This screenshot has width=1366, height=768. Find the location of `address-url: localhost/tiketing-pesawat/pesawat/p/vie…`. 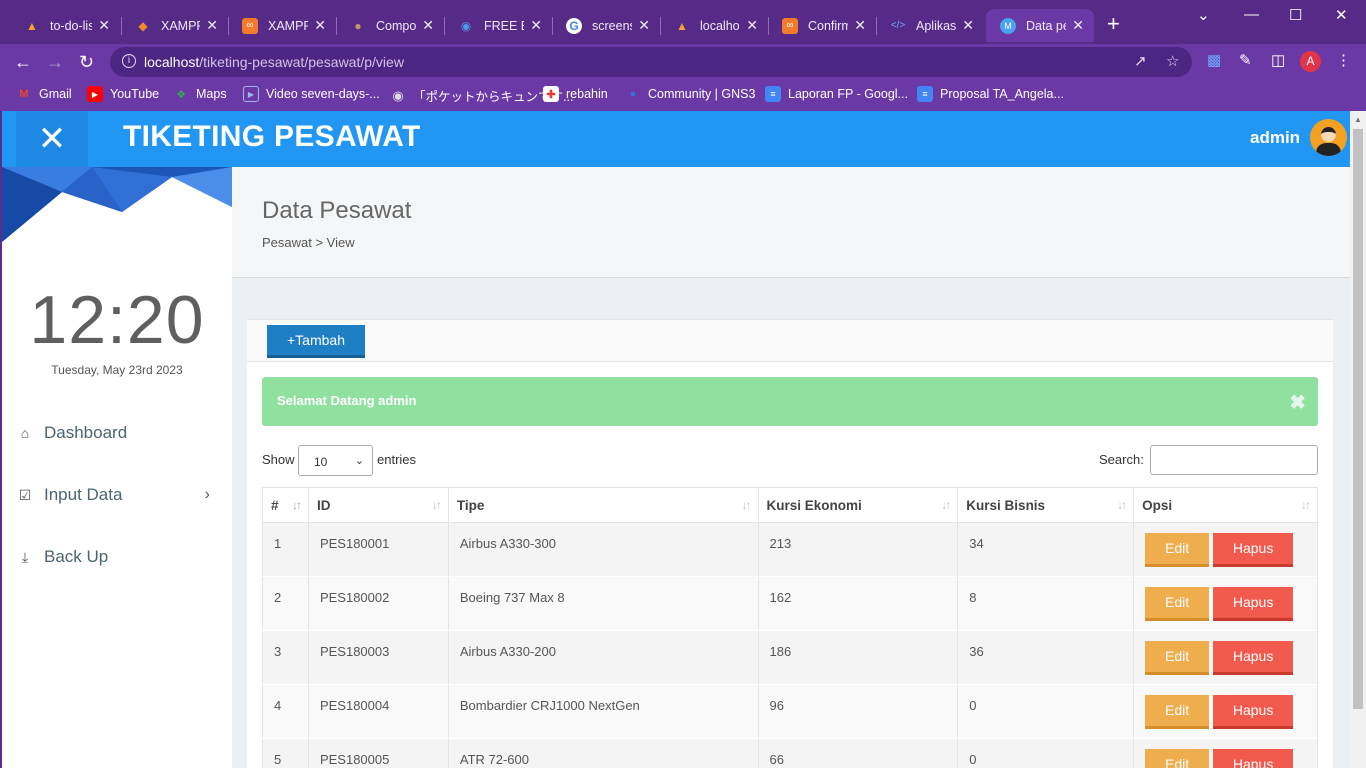

address-url: localhost/tiketing-pesawat/pesawat/p/vie… is located at coordinates (274, 62).